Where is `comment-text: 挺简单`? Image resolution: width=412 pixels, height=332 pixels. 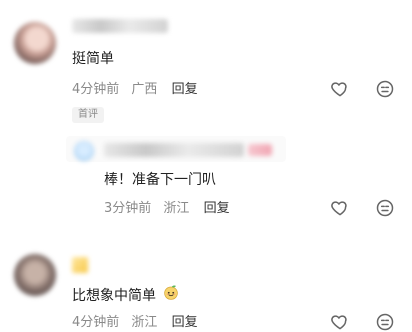
comment-text: 挺简单 is located at coordinates (93, 59).